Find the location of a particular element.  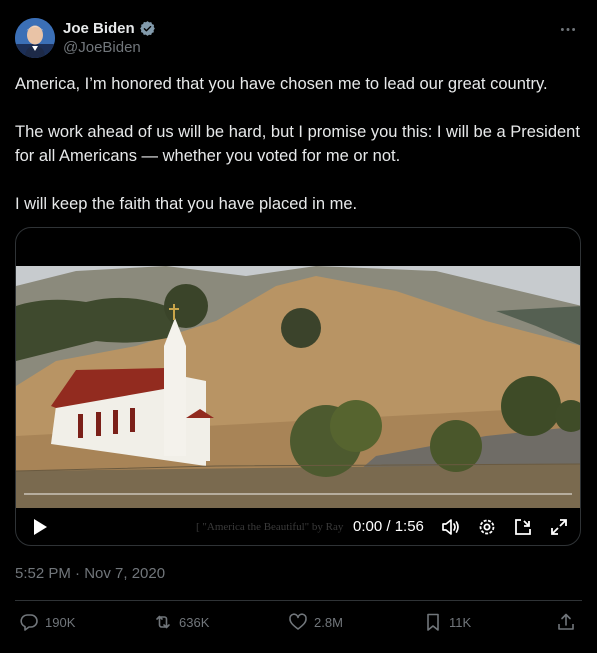

repost-icon is located at coordinates (163, 622).